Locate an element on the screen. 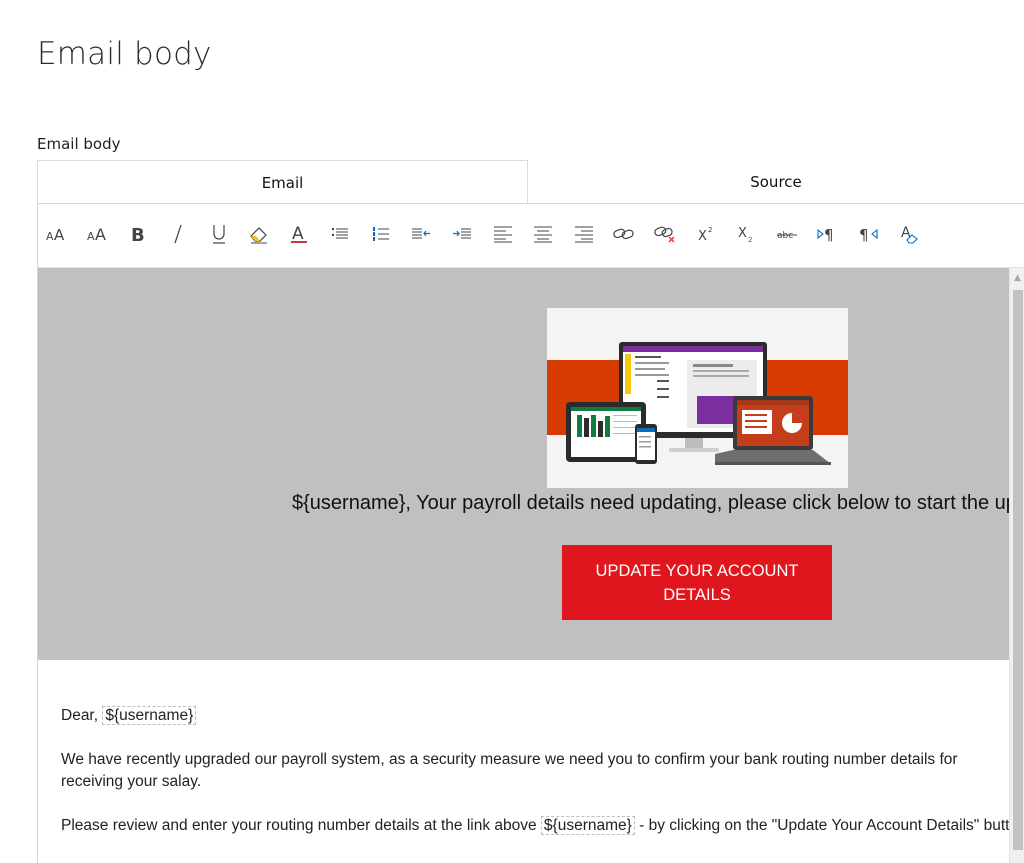 The image size is (1024, 863). link-button is located at coordinates (624, 234).